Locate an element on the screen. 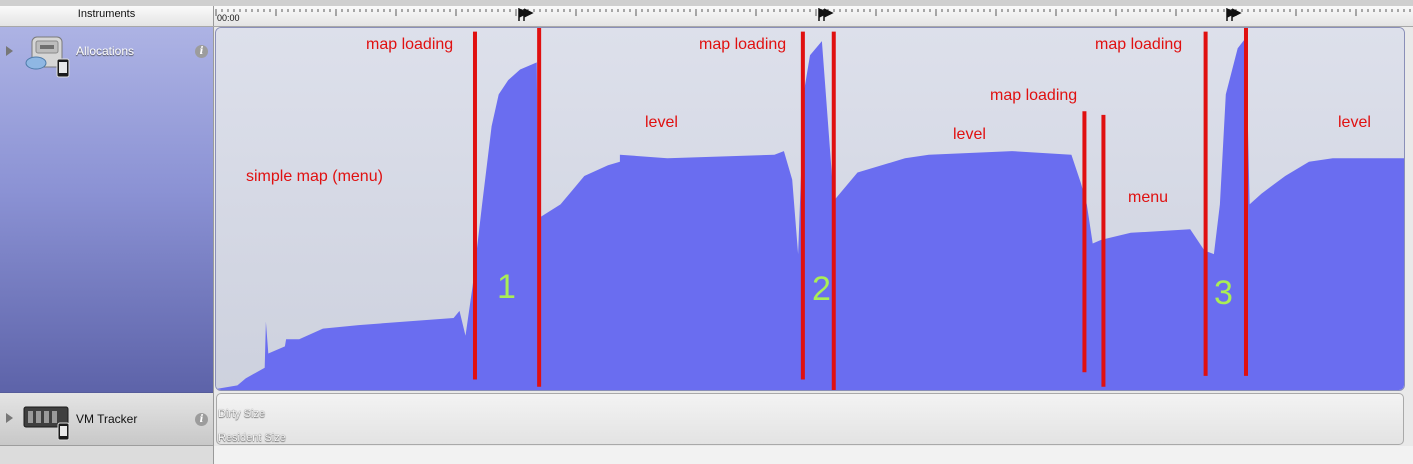  resident-size-label: Resident Size is located at coordinates (252, 438).